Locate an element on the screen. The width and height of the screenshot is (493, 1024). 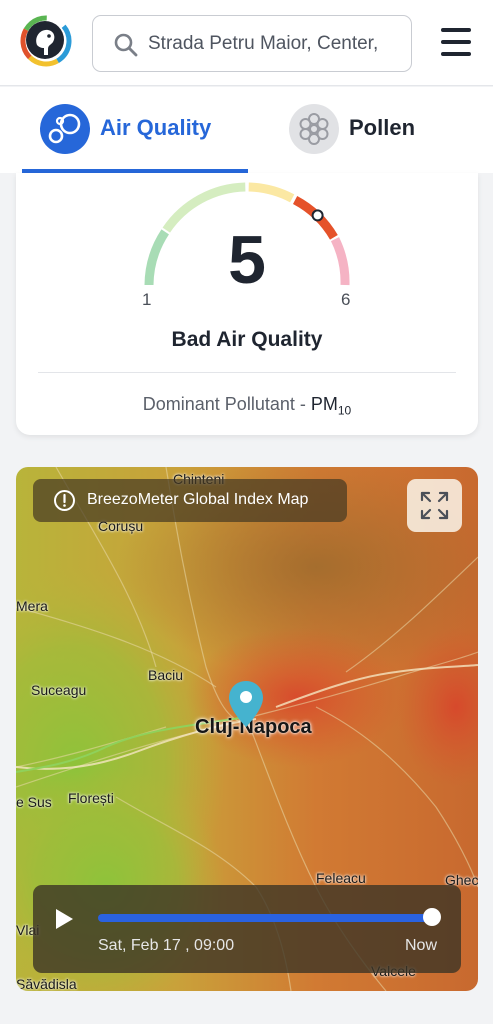
hamburger-menu-icon is located at coordinates (456, 42).